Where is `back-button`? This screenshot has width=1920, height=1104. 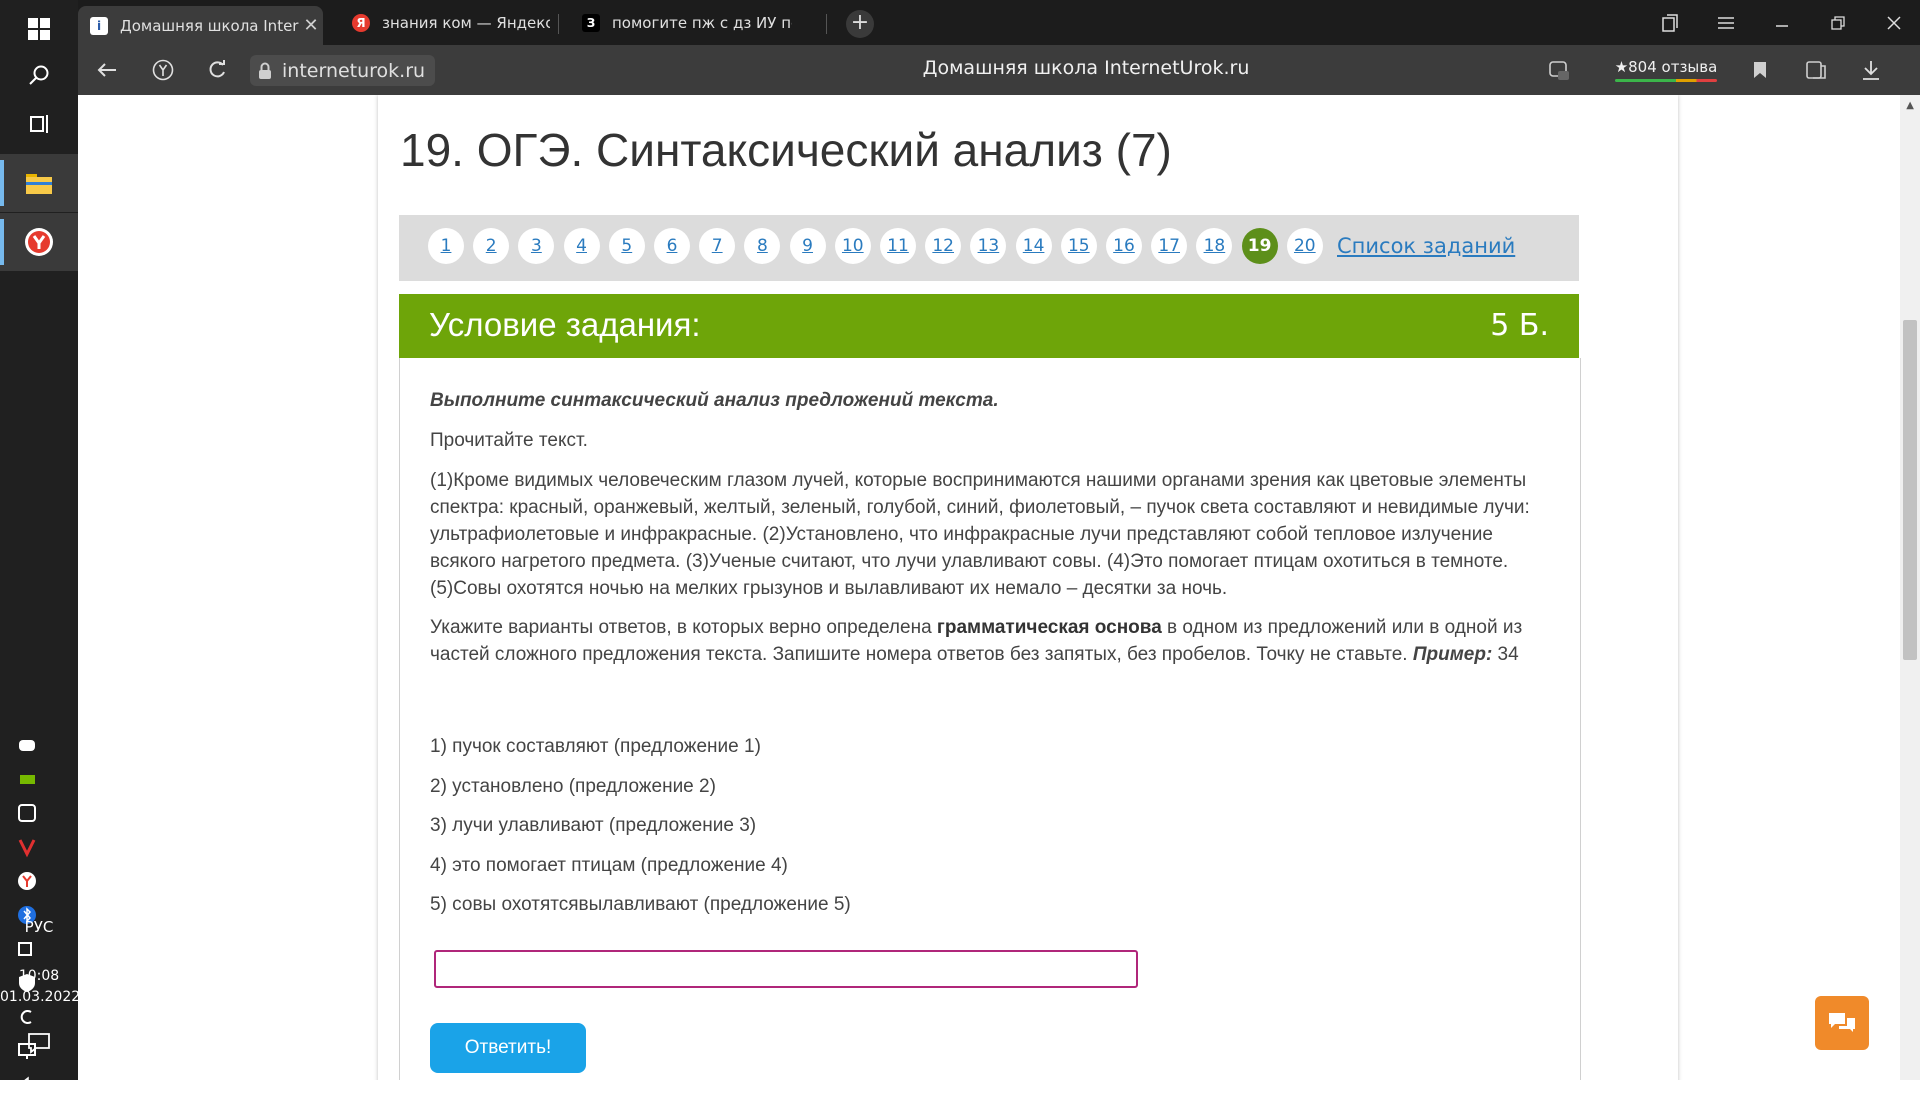 back-button is located at coordinates (107, 70).